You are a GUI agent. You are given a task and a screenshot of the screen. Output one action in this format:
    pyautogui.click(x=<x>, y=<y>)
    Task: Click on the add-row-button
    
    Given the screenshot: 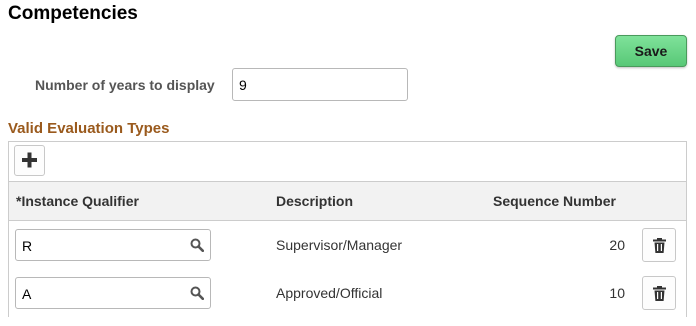 What is the action you would take?
    pyautogui.click(x=29, y=160)
    